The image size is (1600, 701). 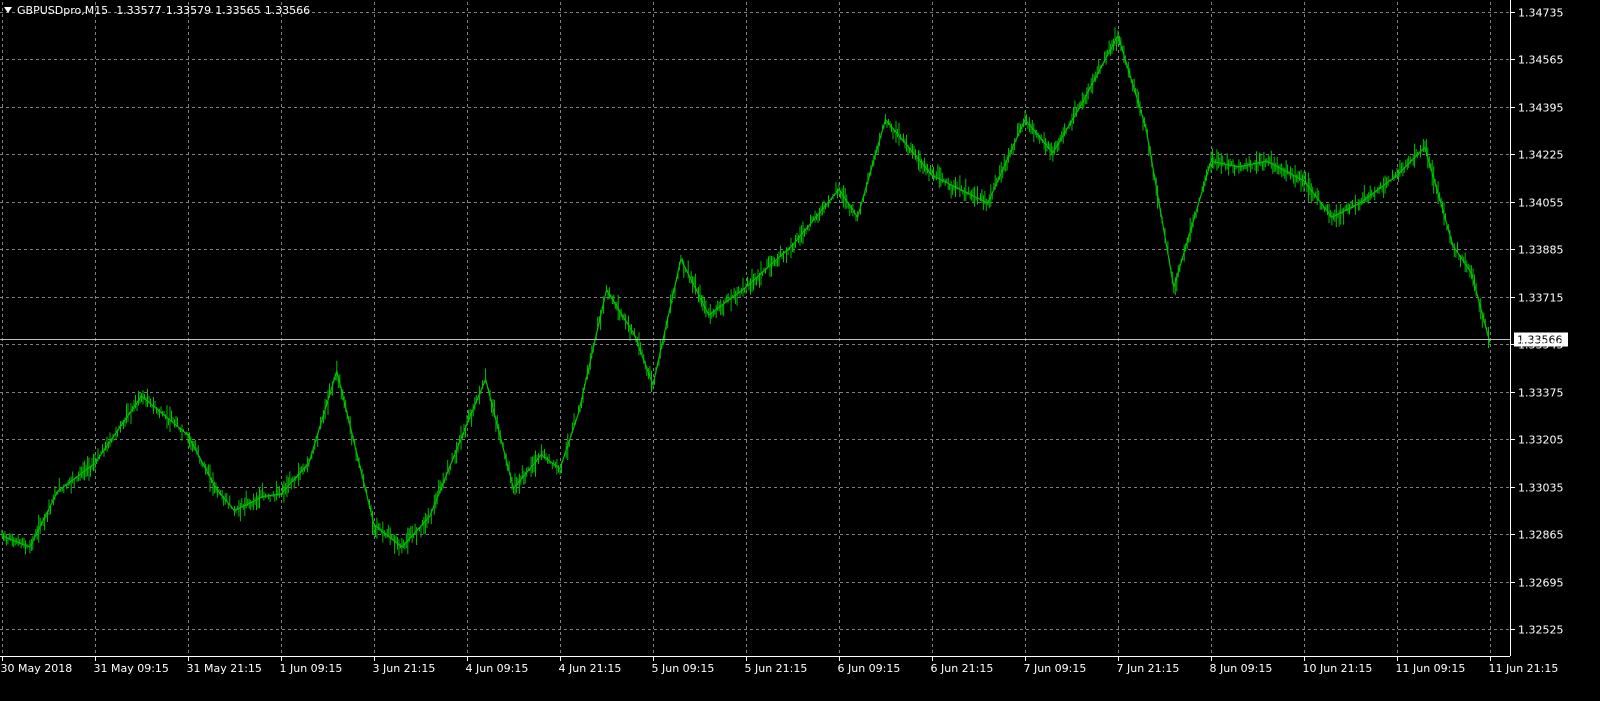 I want to click on x-tick-label: 10 Jun 21:15, so click(x=1338, y=668).